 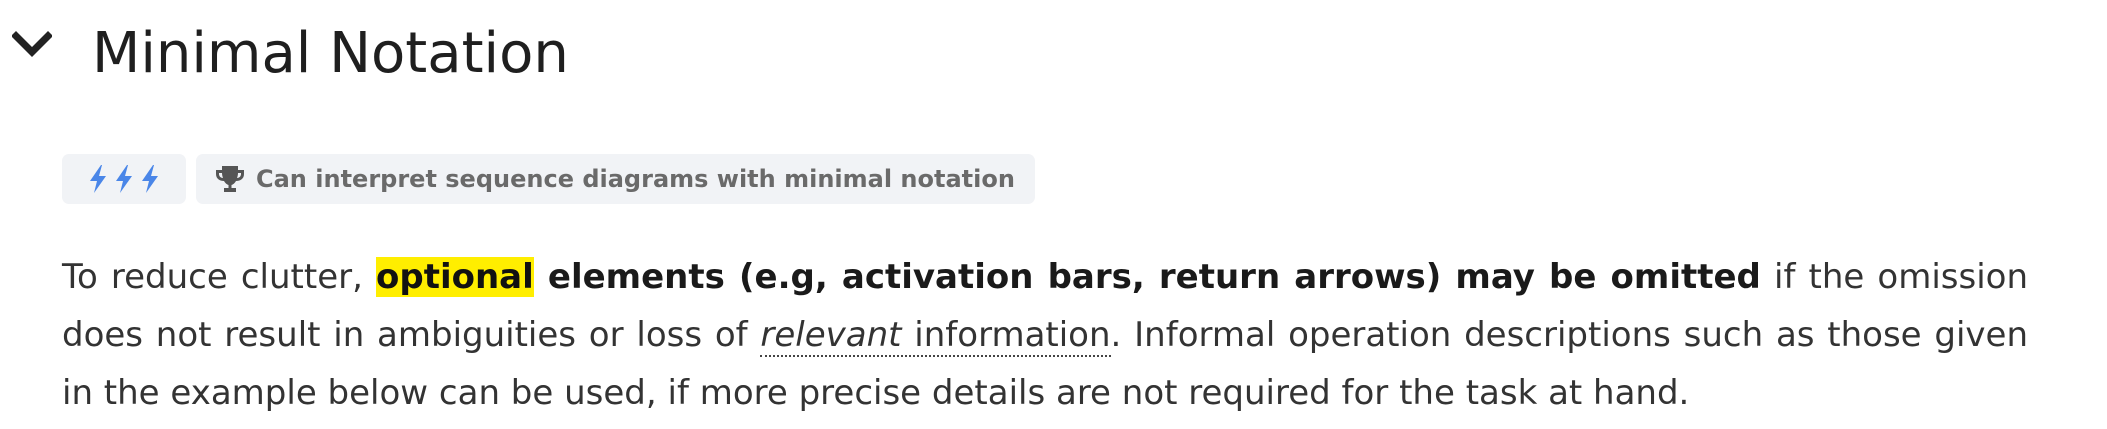 What do you see at coordinates (455, 277) in the screenshot?
I see `highlighted-keyword: optional` at bounding box center [455, 277].